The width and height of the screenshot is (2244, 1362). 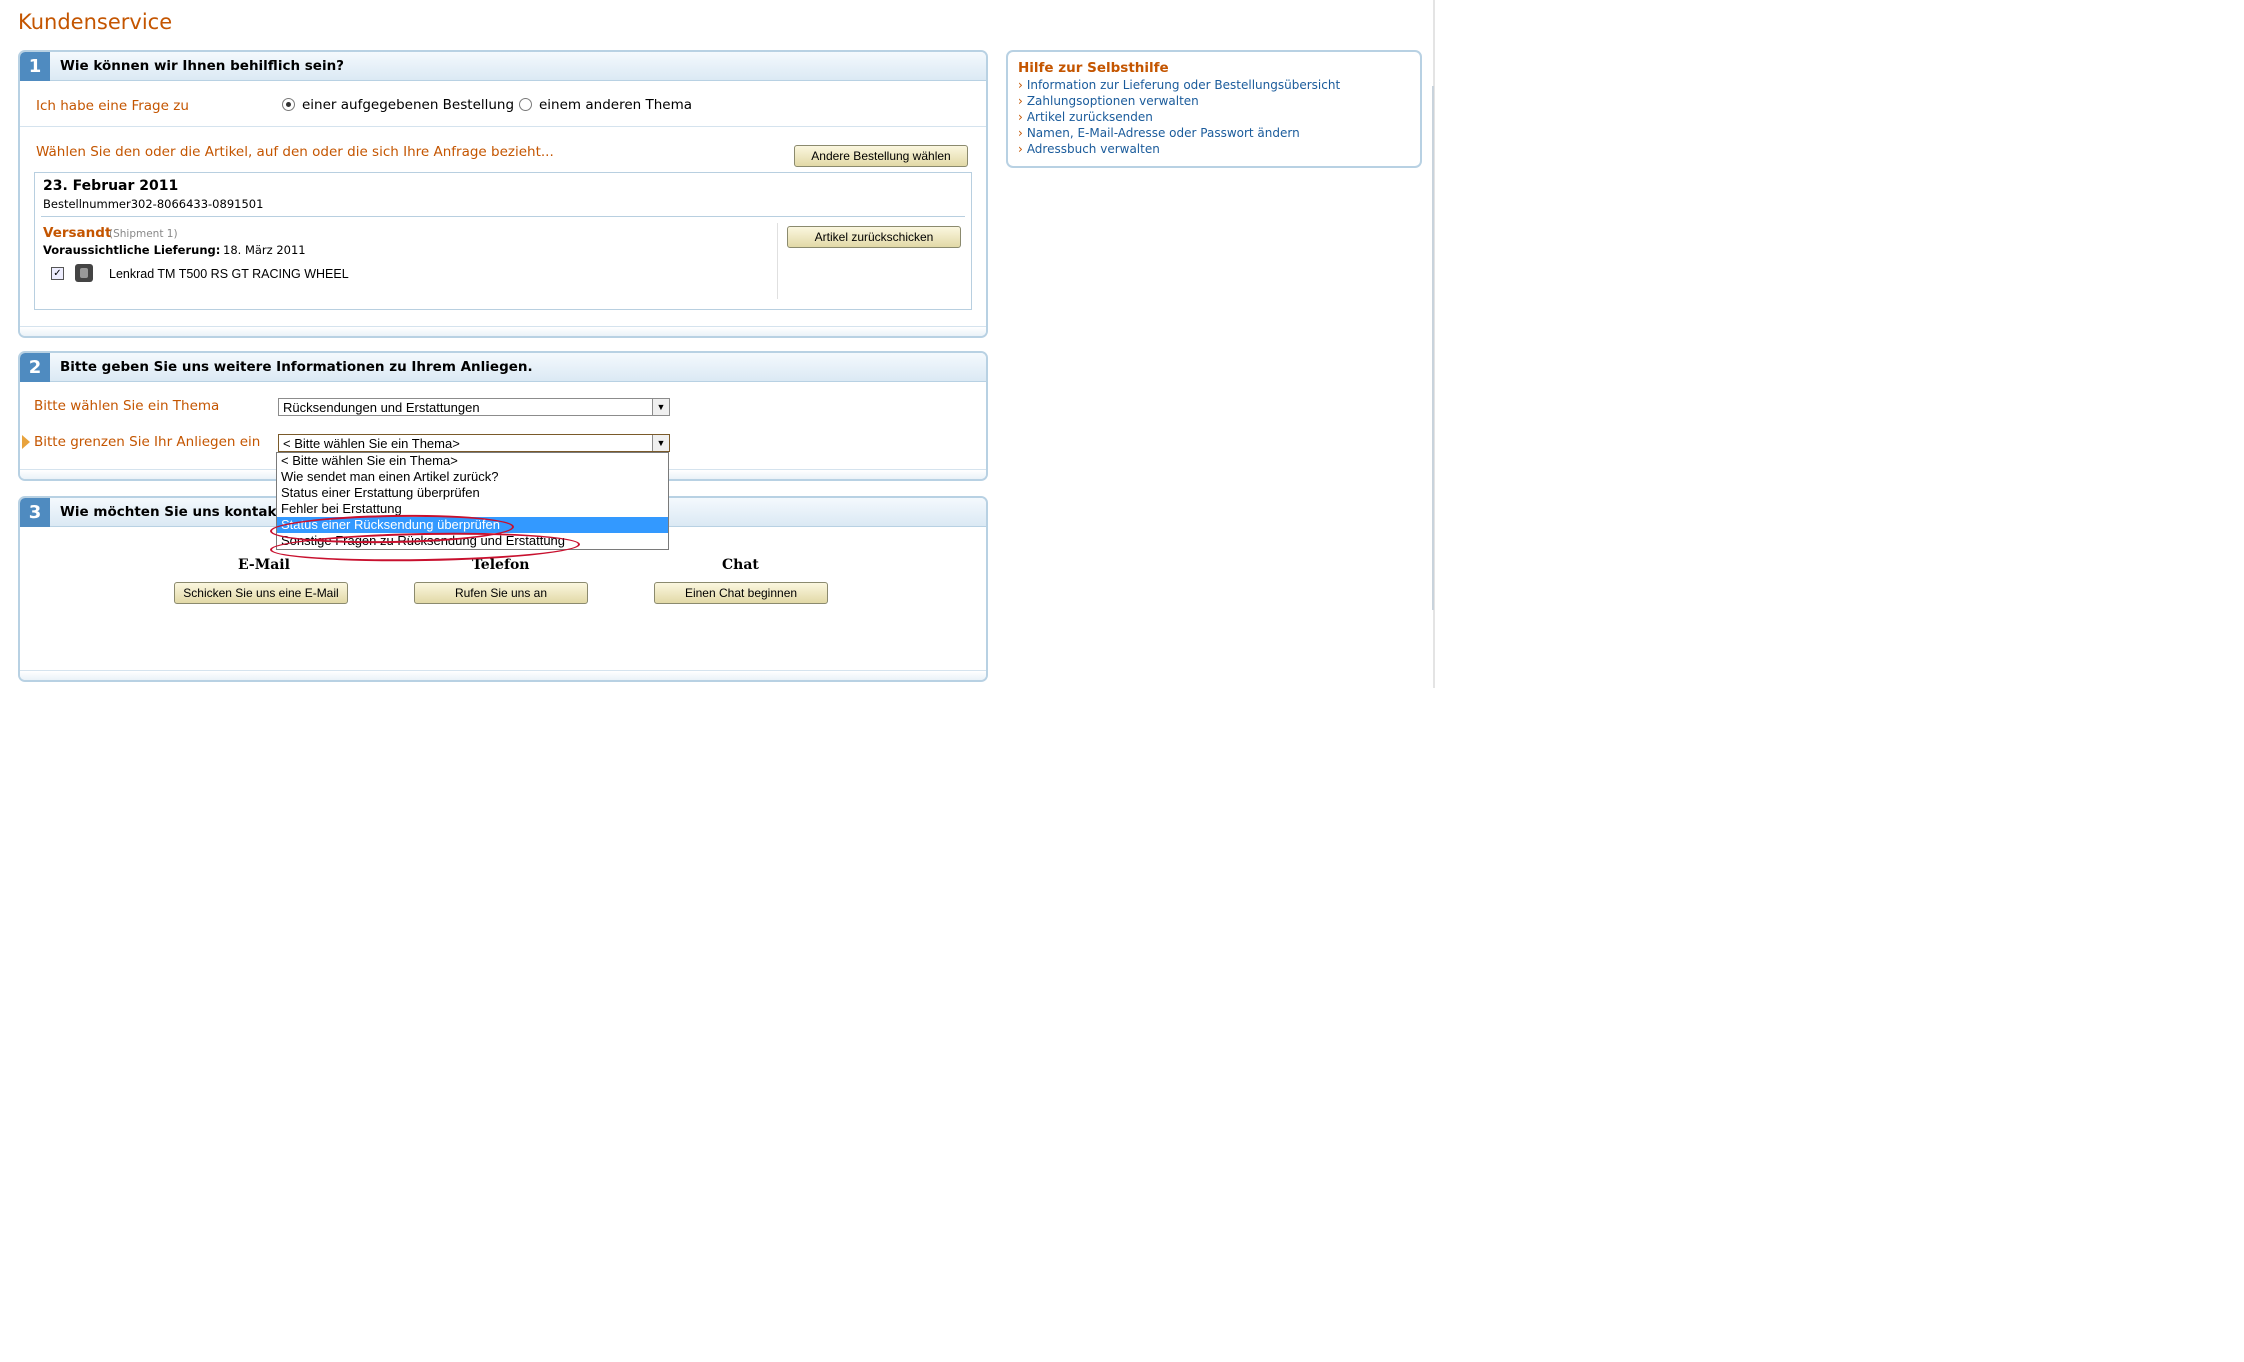 What do you see at coordinates (472, 509) in the screenshot?
I see `dropdown-option: Fehler bei Erstattung` at bounding box center [472, 509].